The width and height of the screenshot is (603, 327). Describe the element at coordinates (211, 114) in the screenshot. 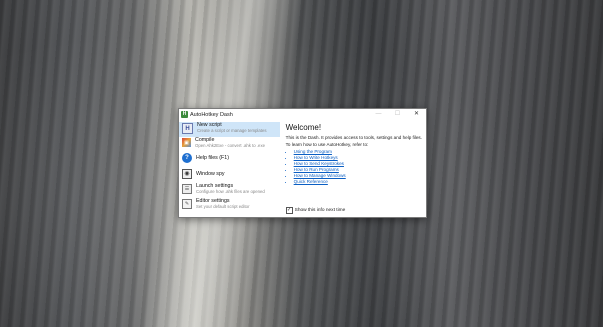

I see `window-title: AutoHotkey Dash` at that location.